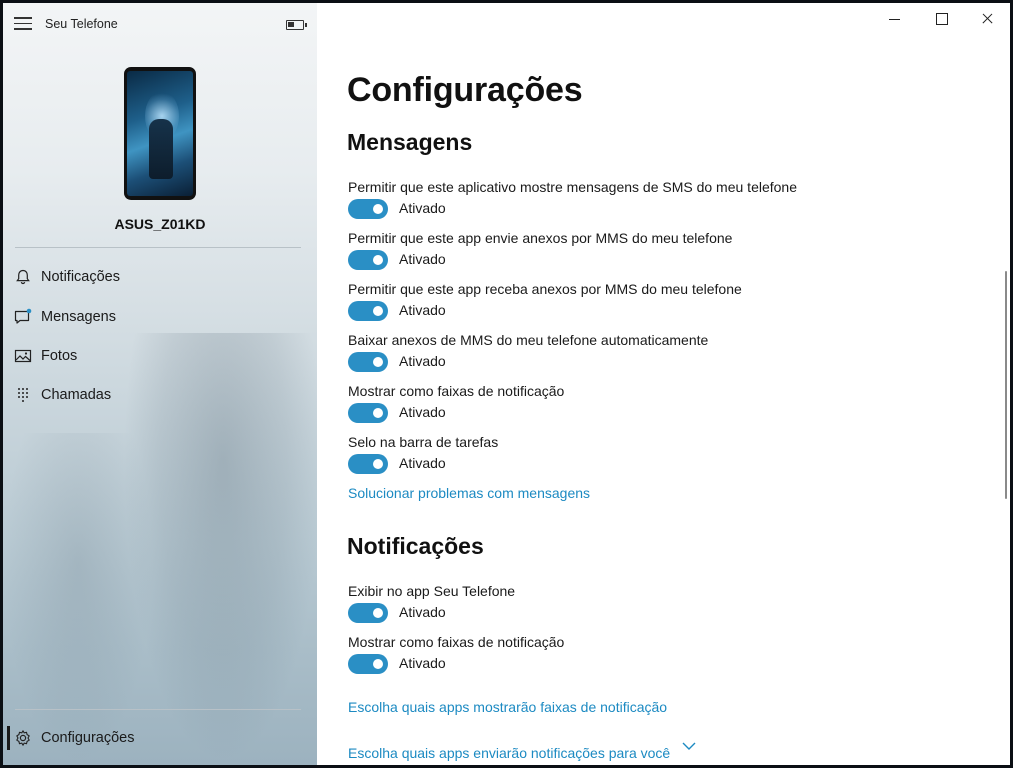  What do you see at coordinates (160, 317) in the screenshot?
I see `sidebar-item-messages: Mensagens` at bounding box center [160, 317].